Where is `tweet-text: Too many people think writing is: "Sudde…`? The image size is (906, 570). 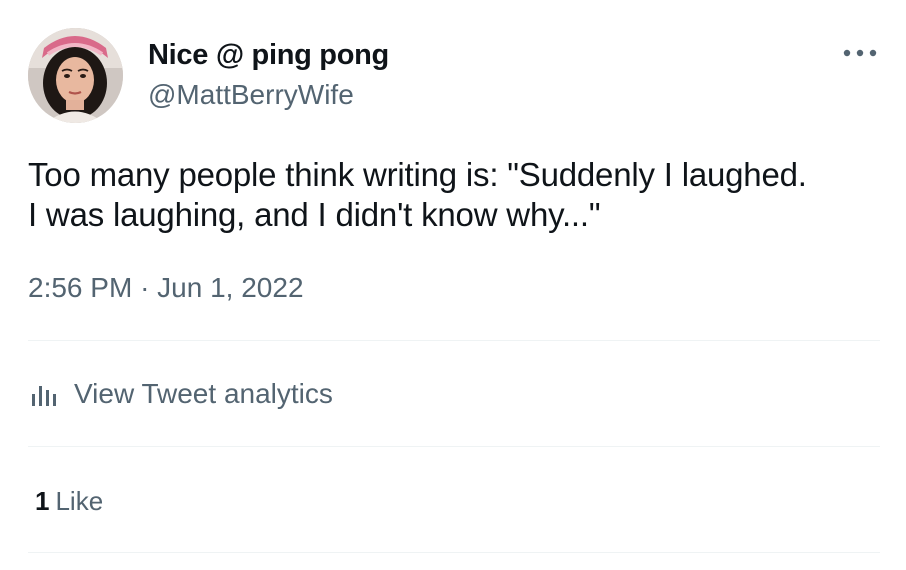
tweet-text: Too many people think writing is: "Sudde… is located at coordinates (458, 195).